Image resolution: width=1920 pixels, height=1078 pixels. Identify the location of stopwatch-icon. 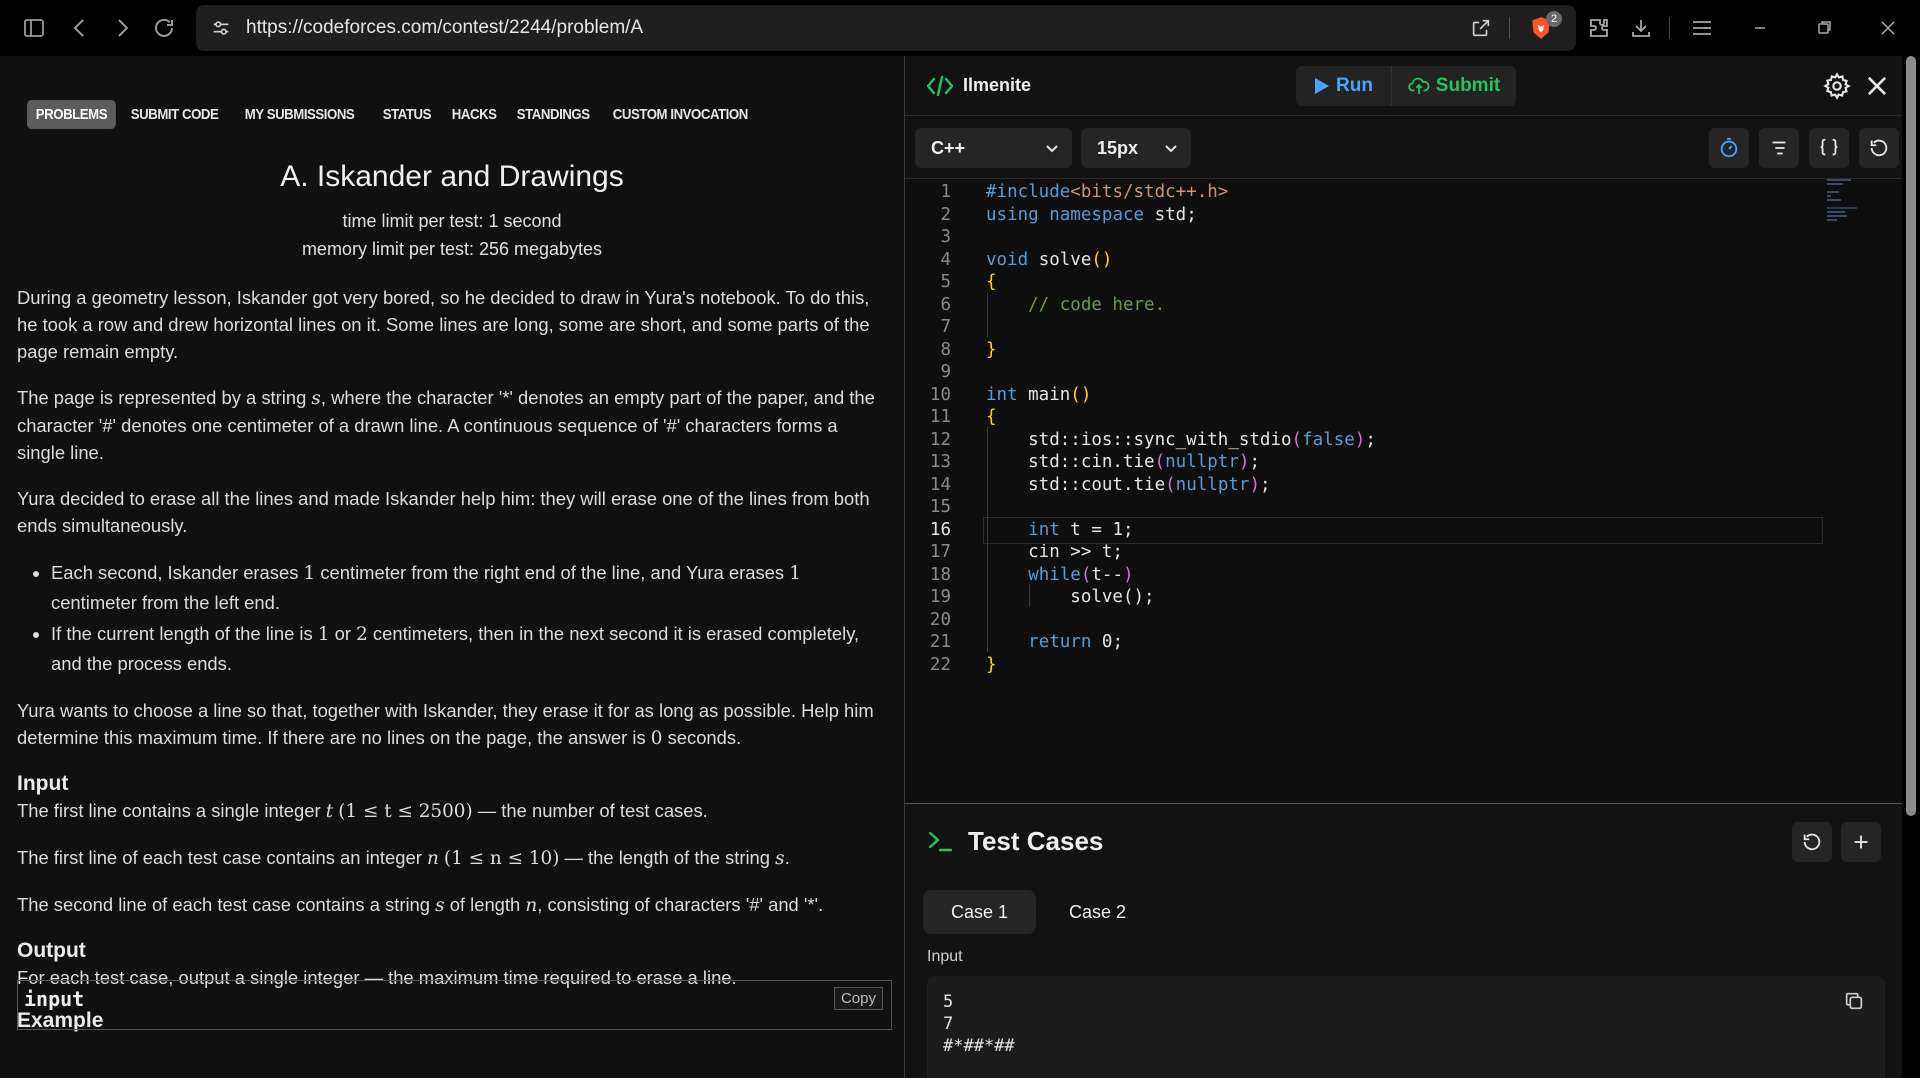
(1729, 147).